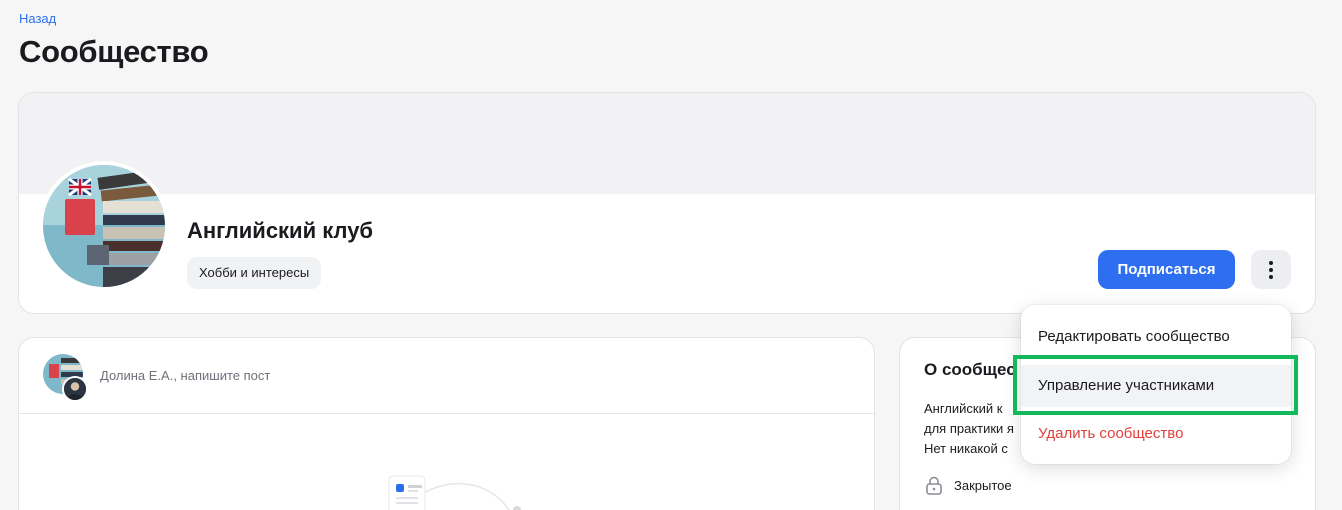 Image resolution: width=1342 pixels, height=510 pixels. Describe the element at coordinates (983, 485) in the screenshot. I see `privacy-label: Закрытое` at that location.